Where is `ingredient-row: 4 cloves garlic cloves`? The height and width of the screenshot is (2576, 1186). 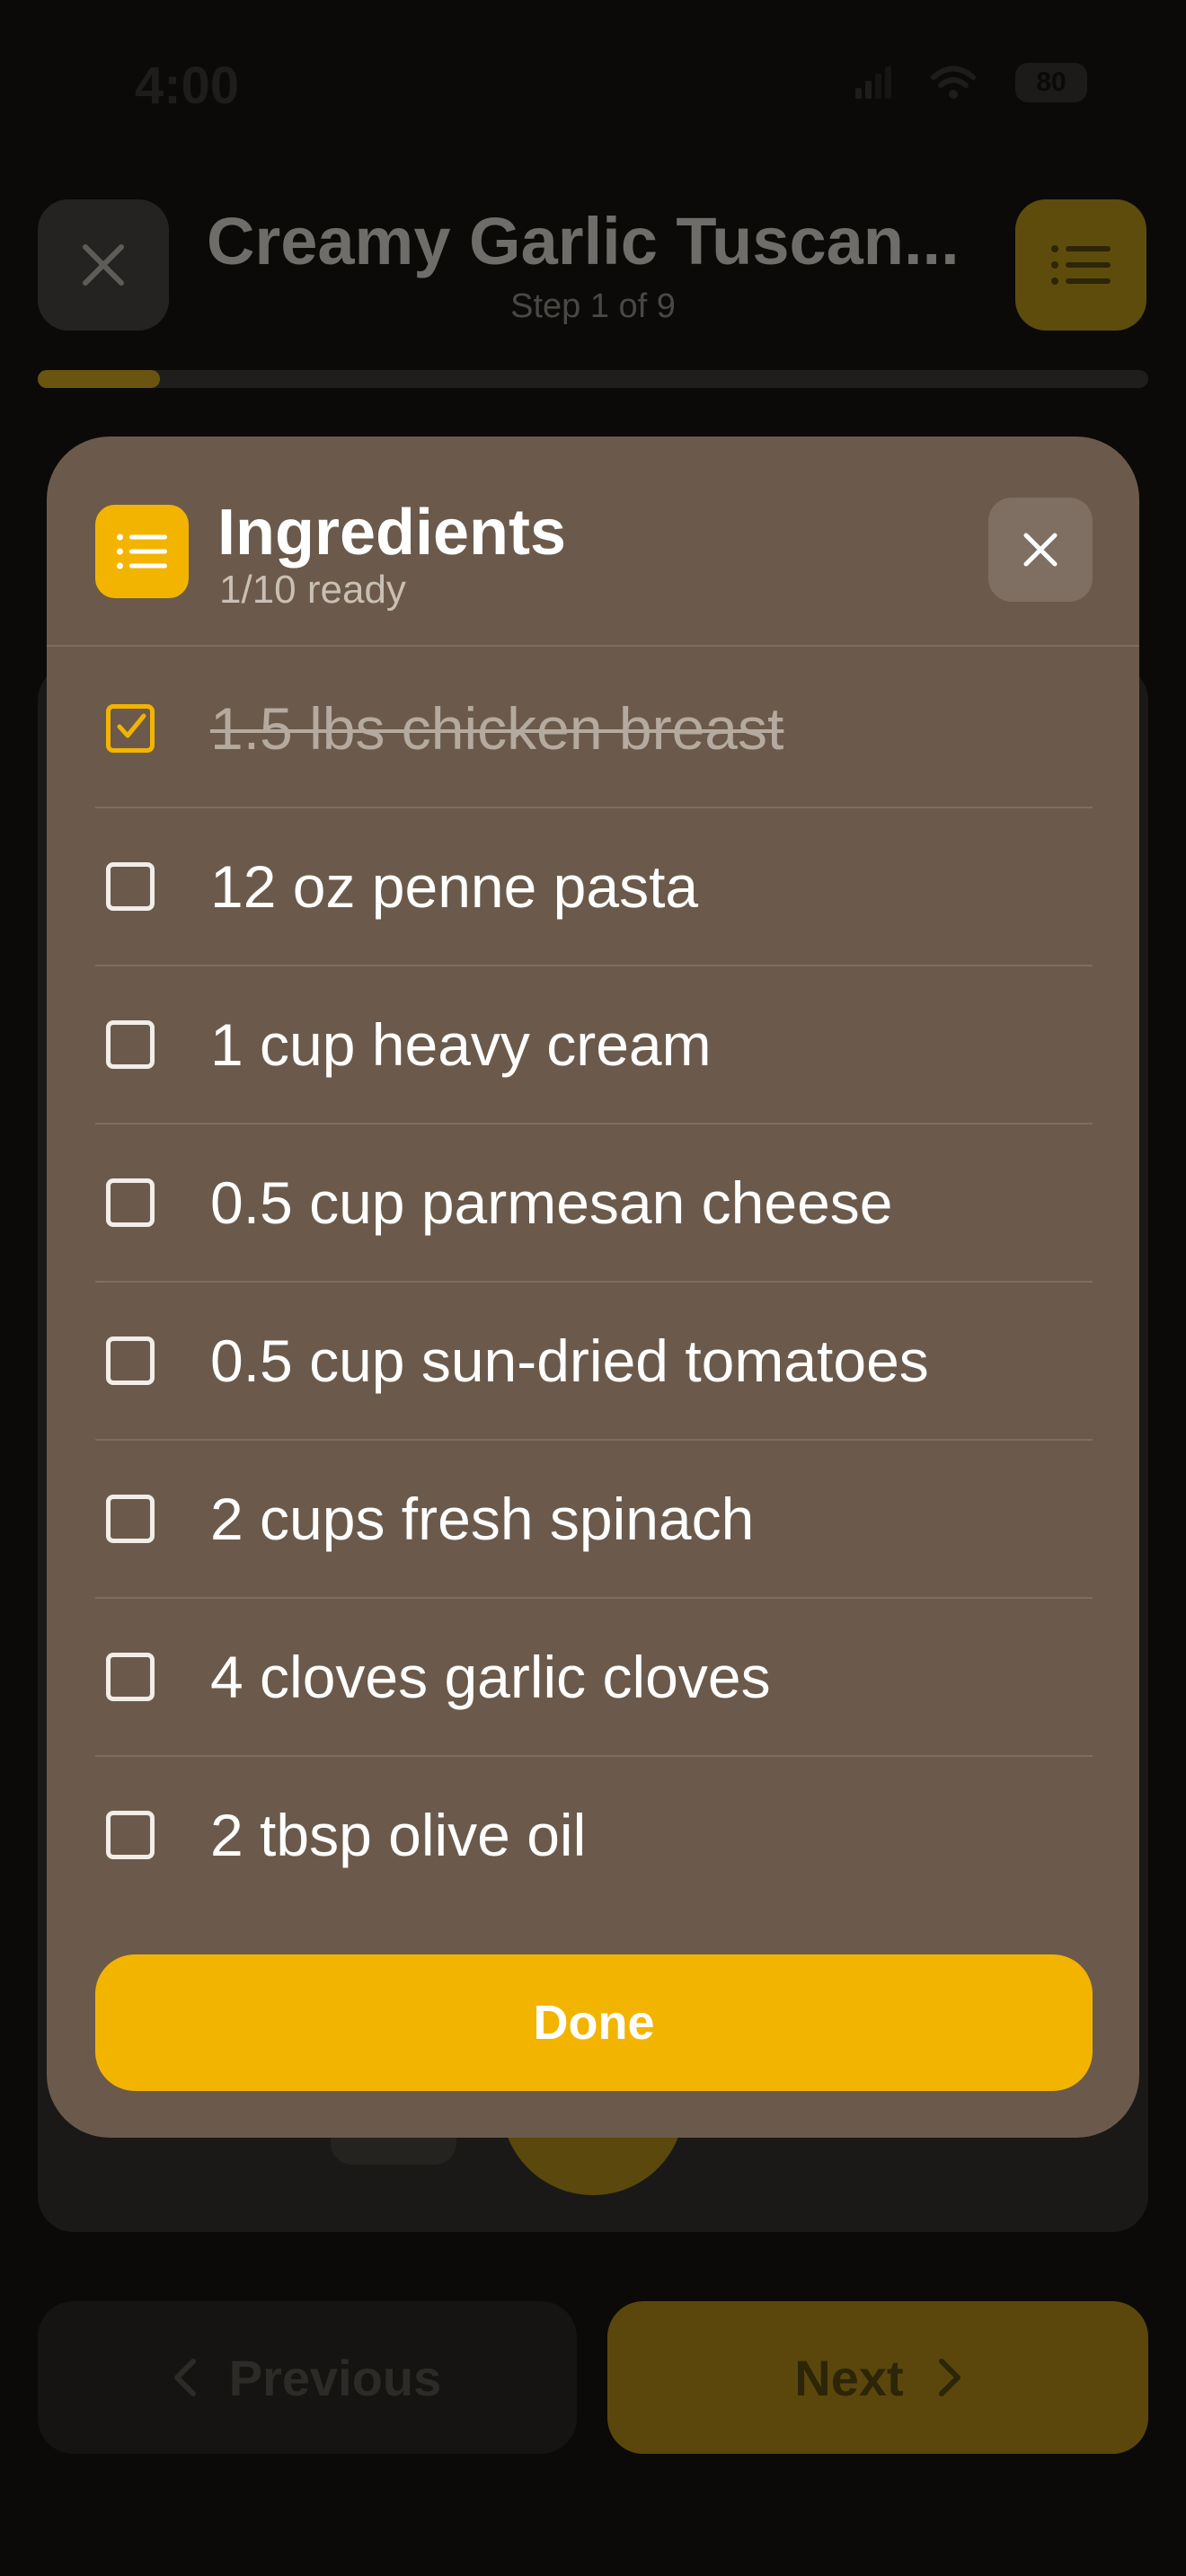
ingredient-row: 4 cloves garlic cloves is located at coordinates (594, 1678).